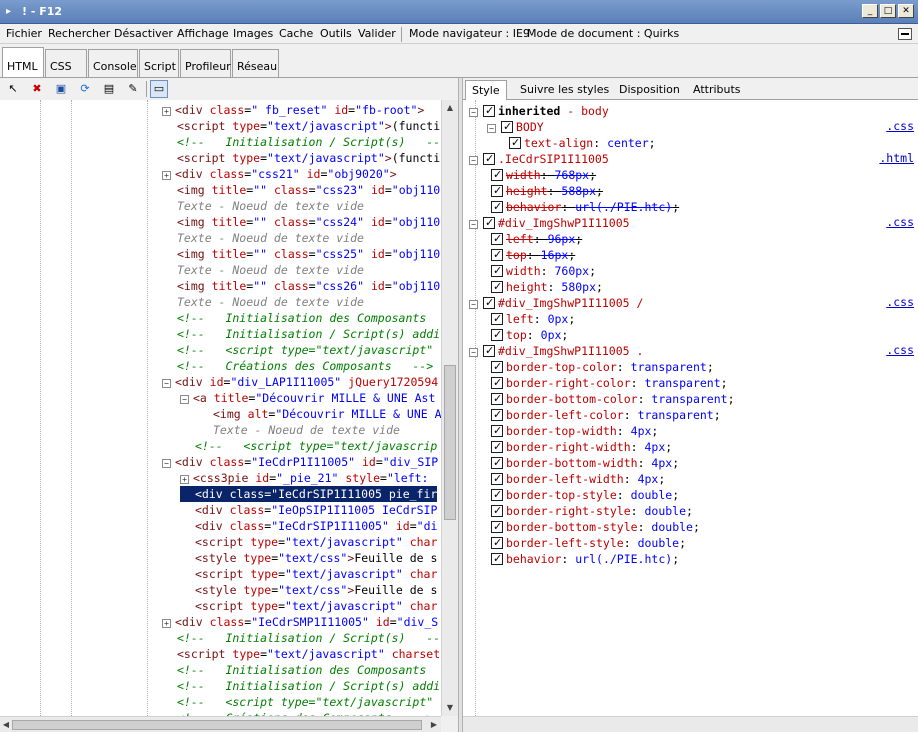 This screenshot has width=918, height=732. Describe the element at coordinates (434, 725) in the screenshot. I see `scroll-right-icon: ▶` at that location.